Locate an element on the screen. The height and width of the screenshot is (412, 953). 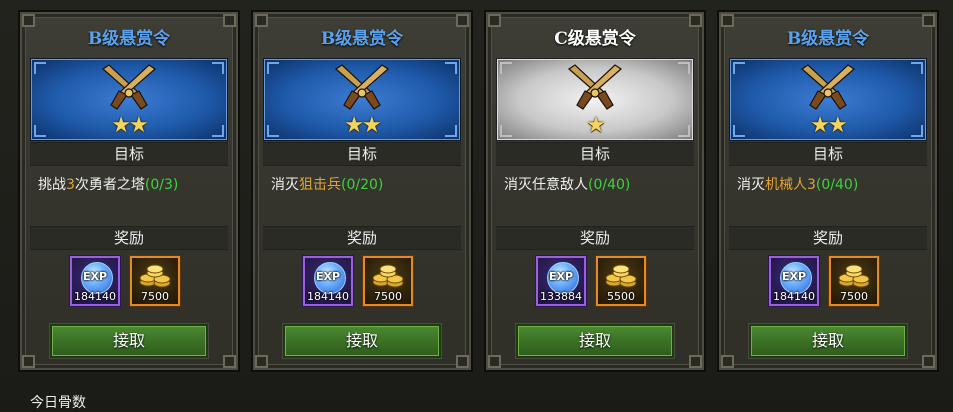
rank-stars: ★ is located at coordinates (596, 125).